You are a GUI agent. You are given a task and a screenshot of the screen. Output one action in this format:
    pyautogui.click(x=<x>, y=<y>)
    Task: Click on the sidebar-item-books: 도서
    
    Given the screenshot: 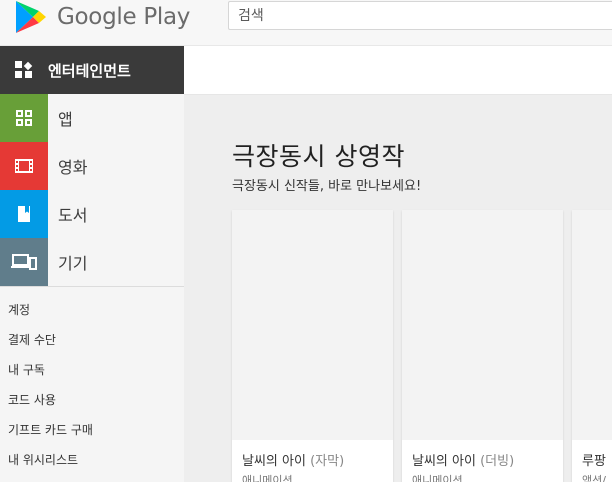 What is the action you would take?
    pyautogui.click(x=92, y=214)
    